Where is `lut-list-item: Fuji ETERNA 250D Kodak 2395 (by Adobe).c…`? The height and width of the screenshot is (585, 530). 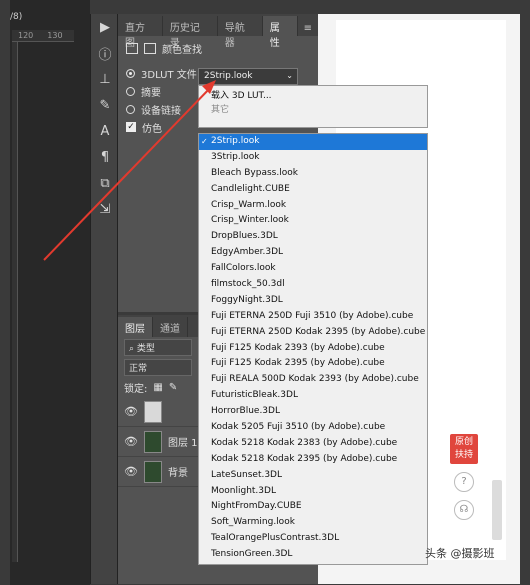
lut-list-item: Fuji ETERNA 250D Kodak 2395 (by Adobe).c… is located at coordinates (313, 333).